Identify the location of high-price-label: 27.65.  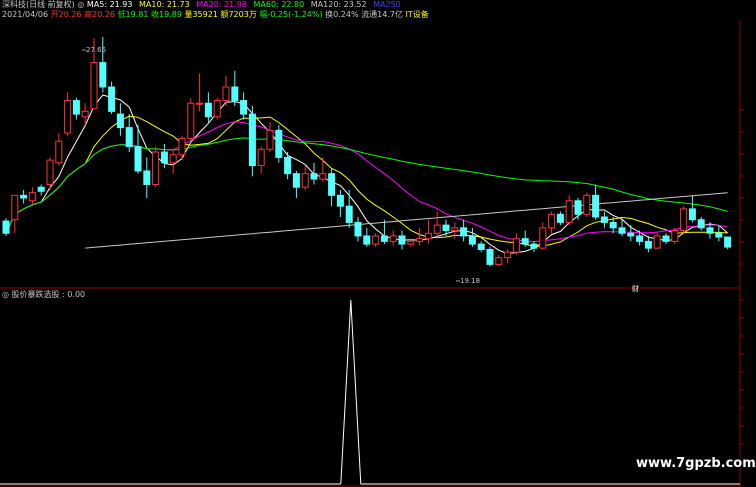
(96, 50).